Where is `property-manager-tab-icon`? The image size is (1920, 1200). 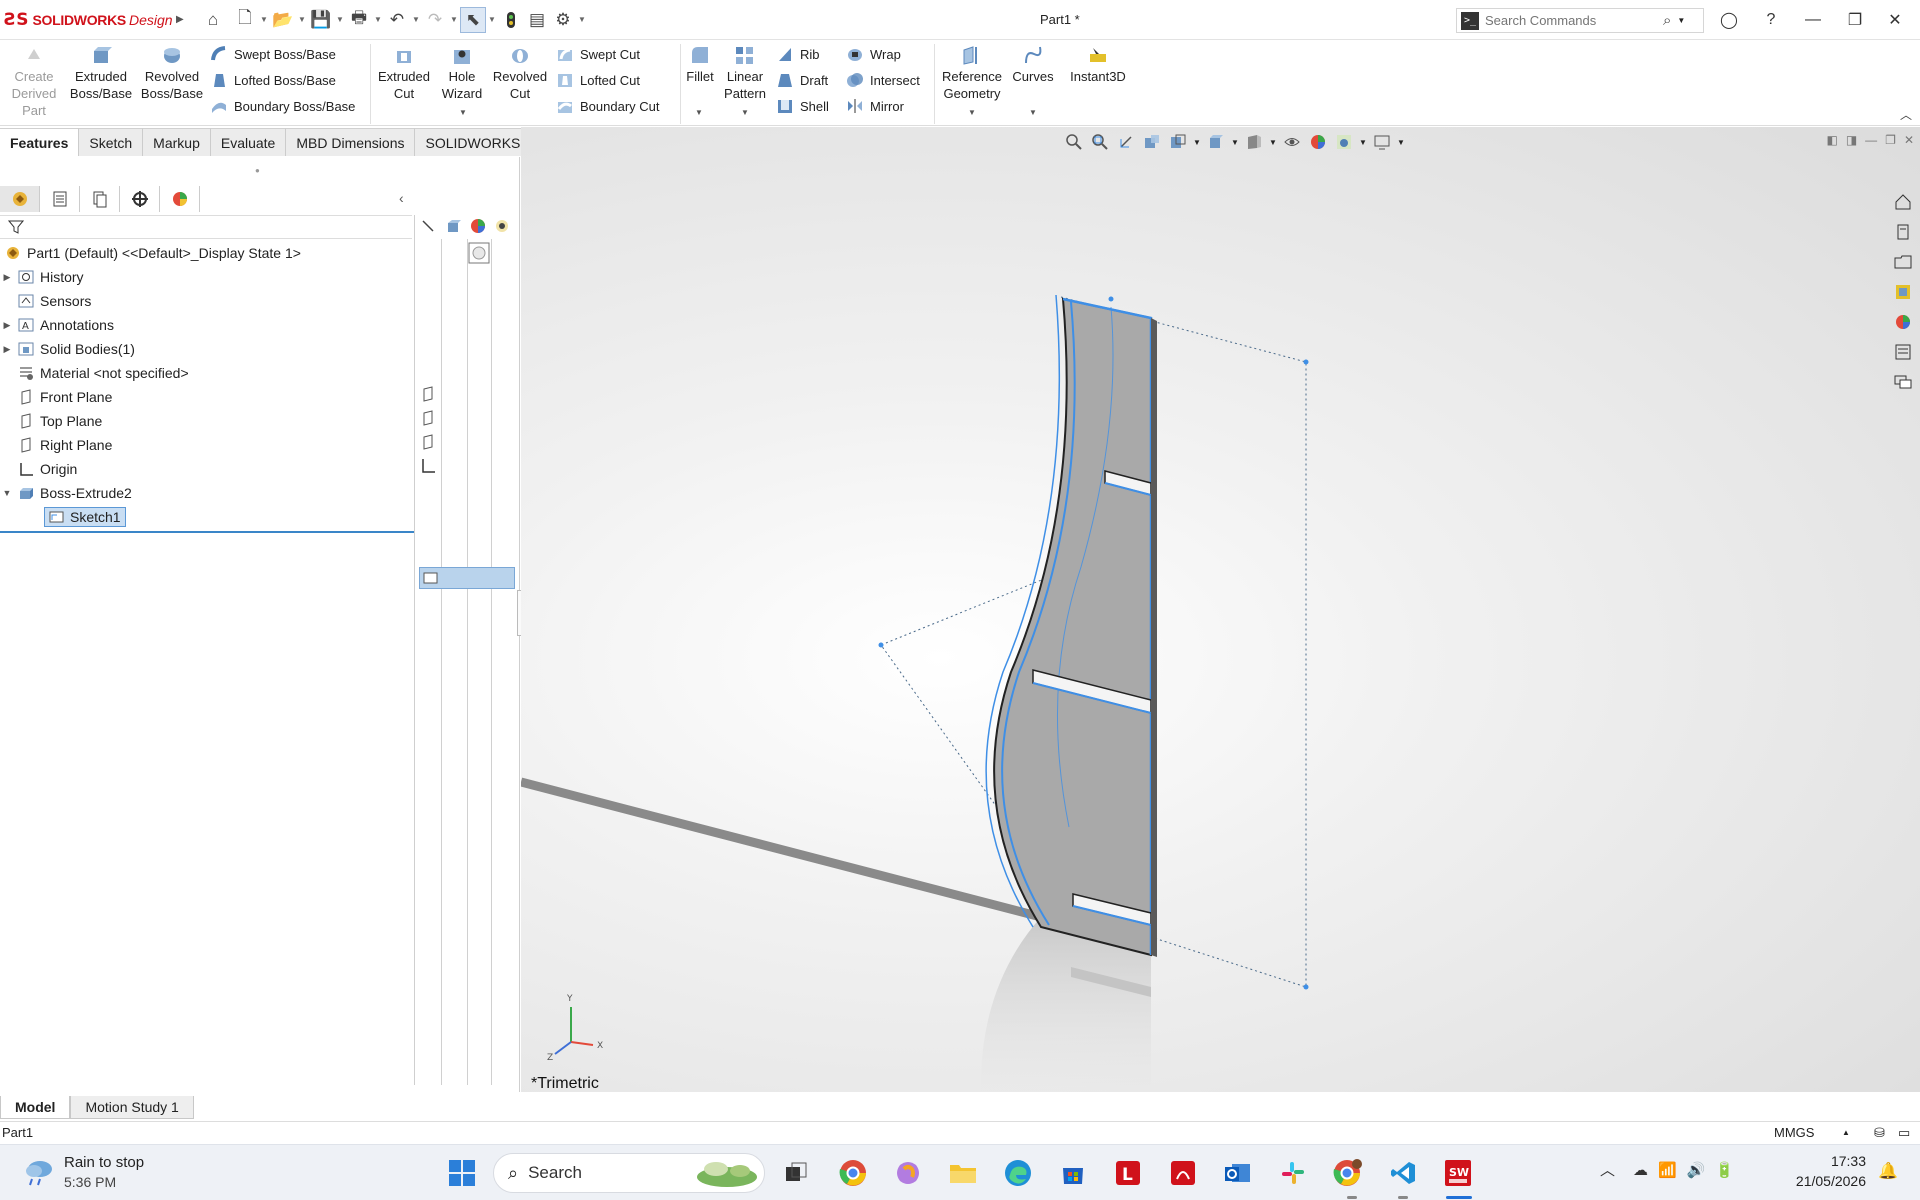 property-manager-tab-icon is located at coordinates (60, 199).